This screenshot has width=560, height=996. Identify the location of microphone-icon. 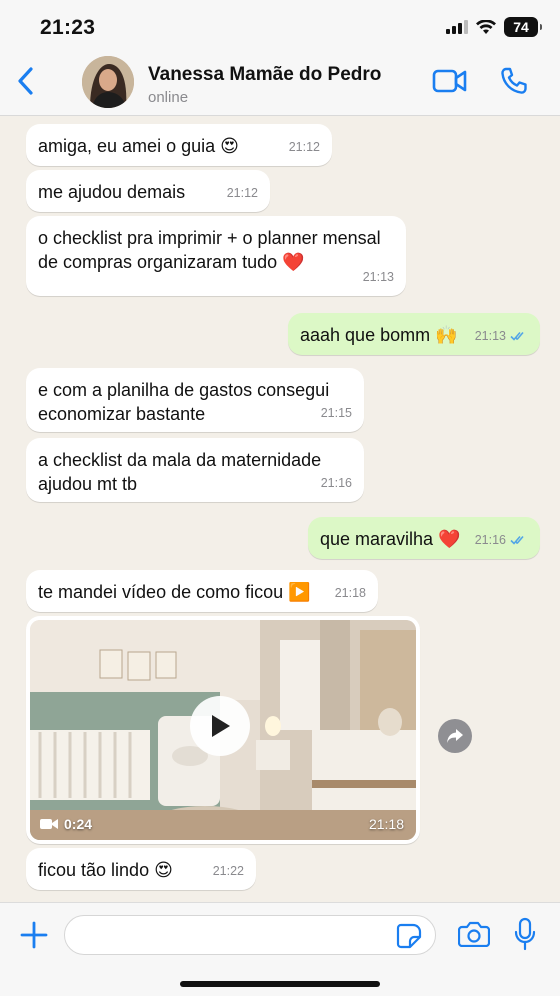
(525, 934).